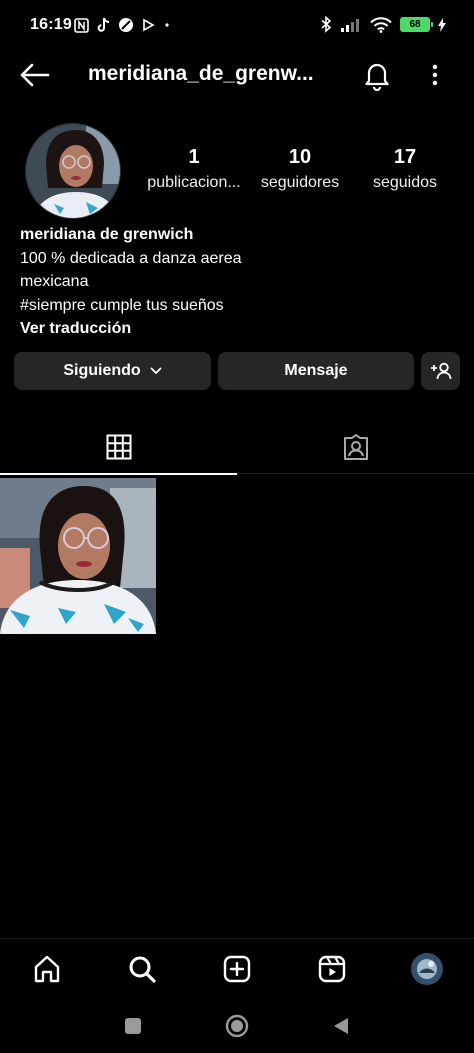 Image resolution: width=474 pixels, height=1053 pixels. I want to click on bio-line: 100 % dedicada a danza aerea, so click(131, 258).